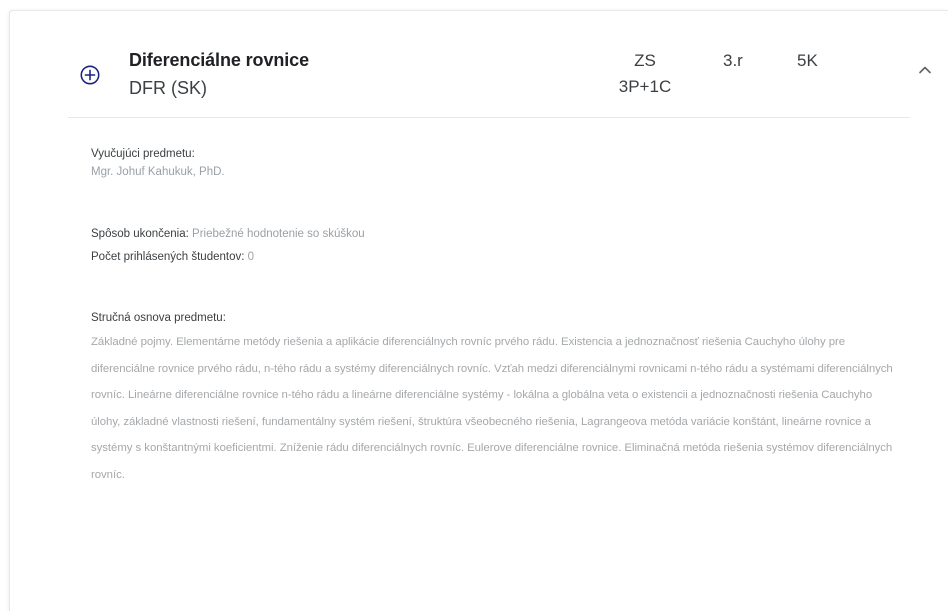 Image resolution: width=948 pixels, height=611 pixels. Describe the element at coordinates (489, 117) in the screenshot. I see `header-divider` at that location.